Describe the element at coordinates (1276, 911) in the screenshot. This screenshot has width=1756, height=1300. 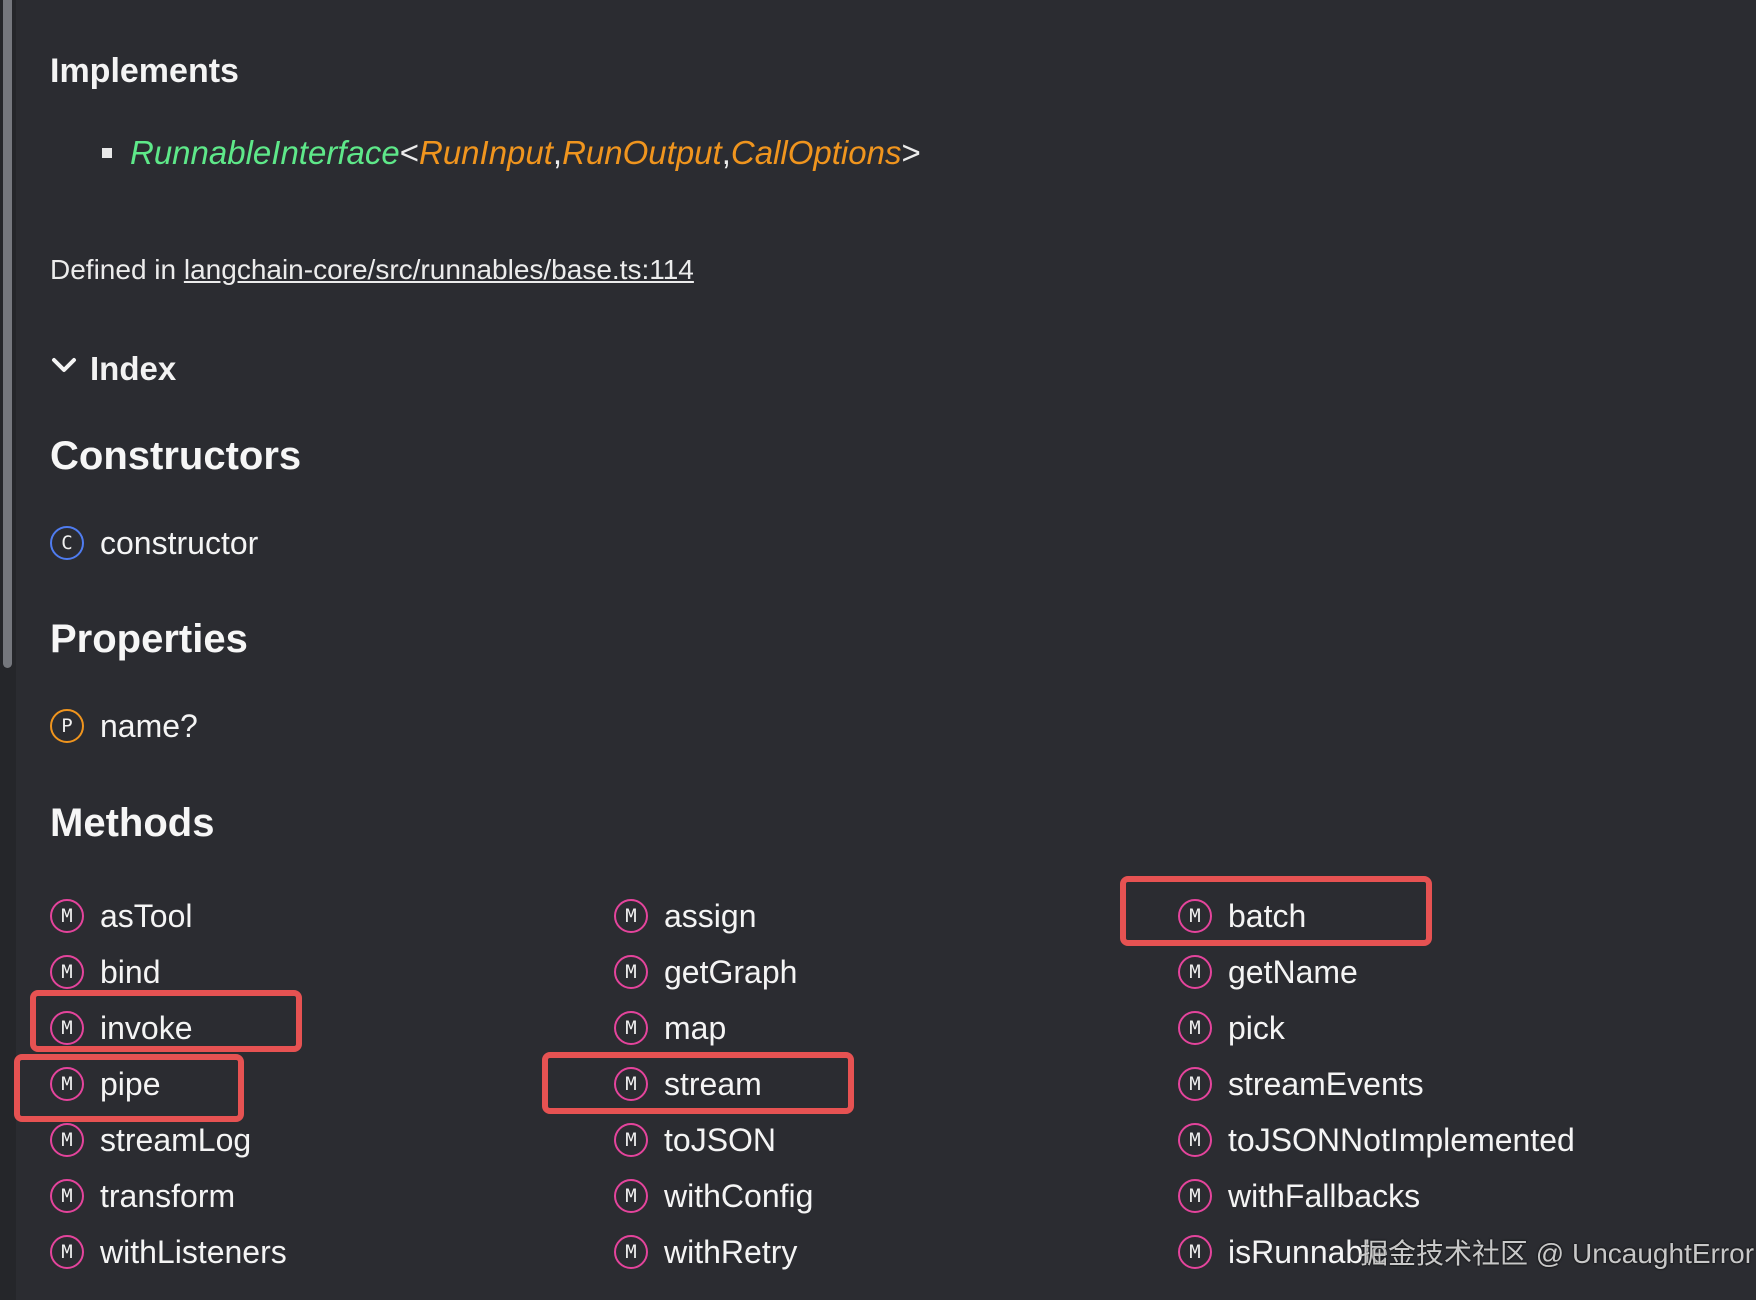
I see `highlight-box-batch` at that location.